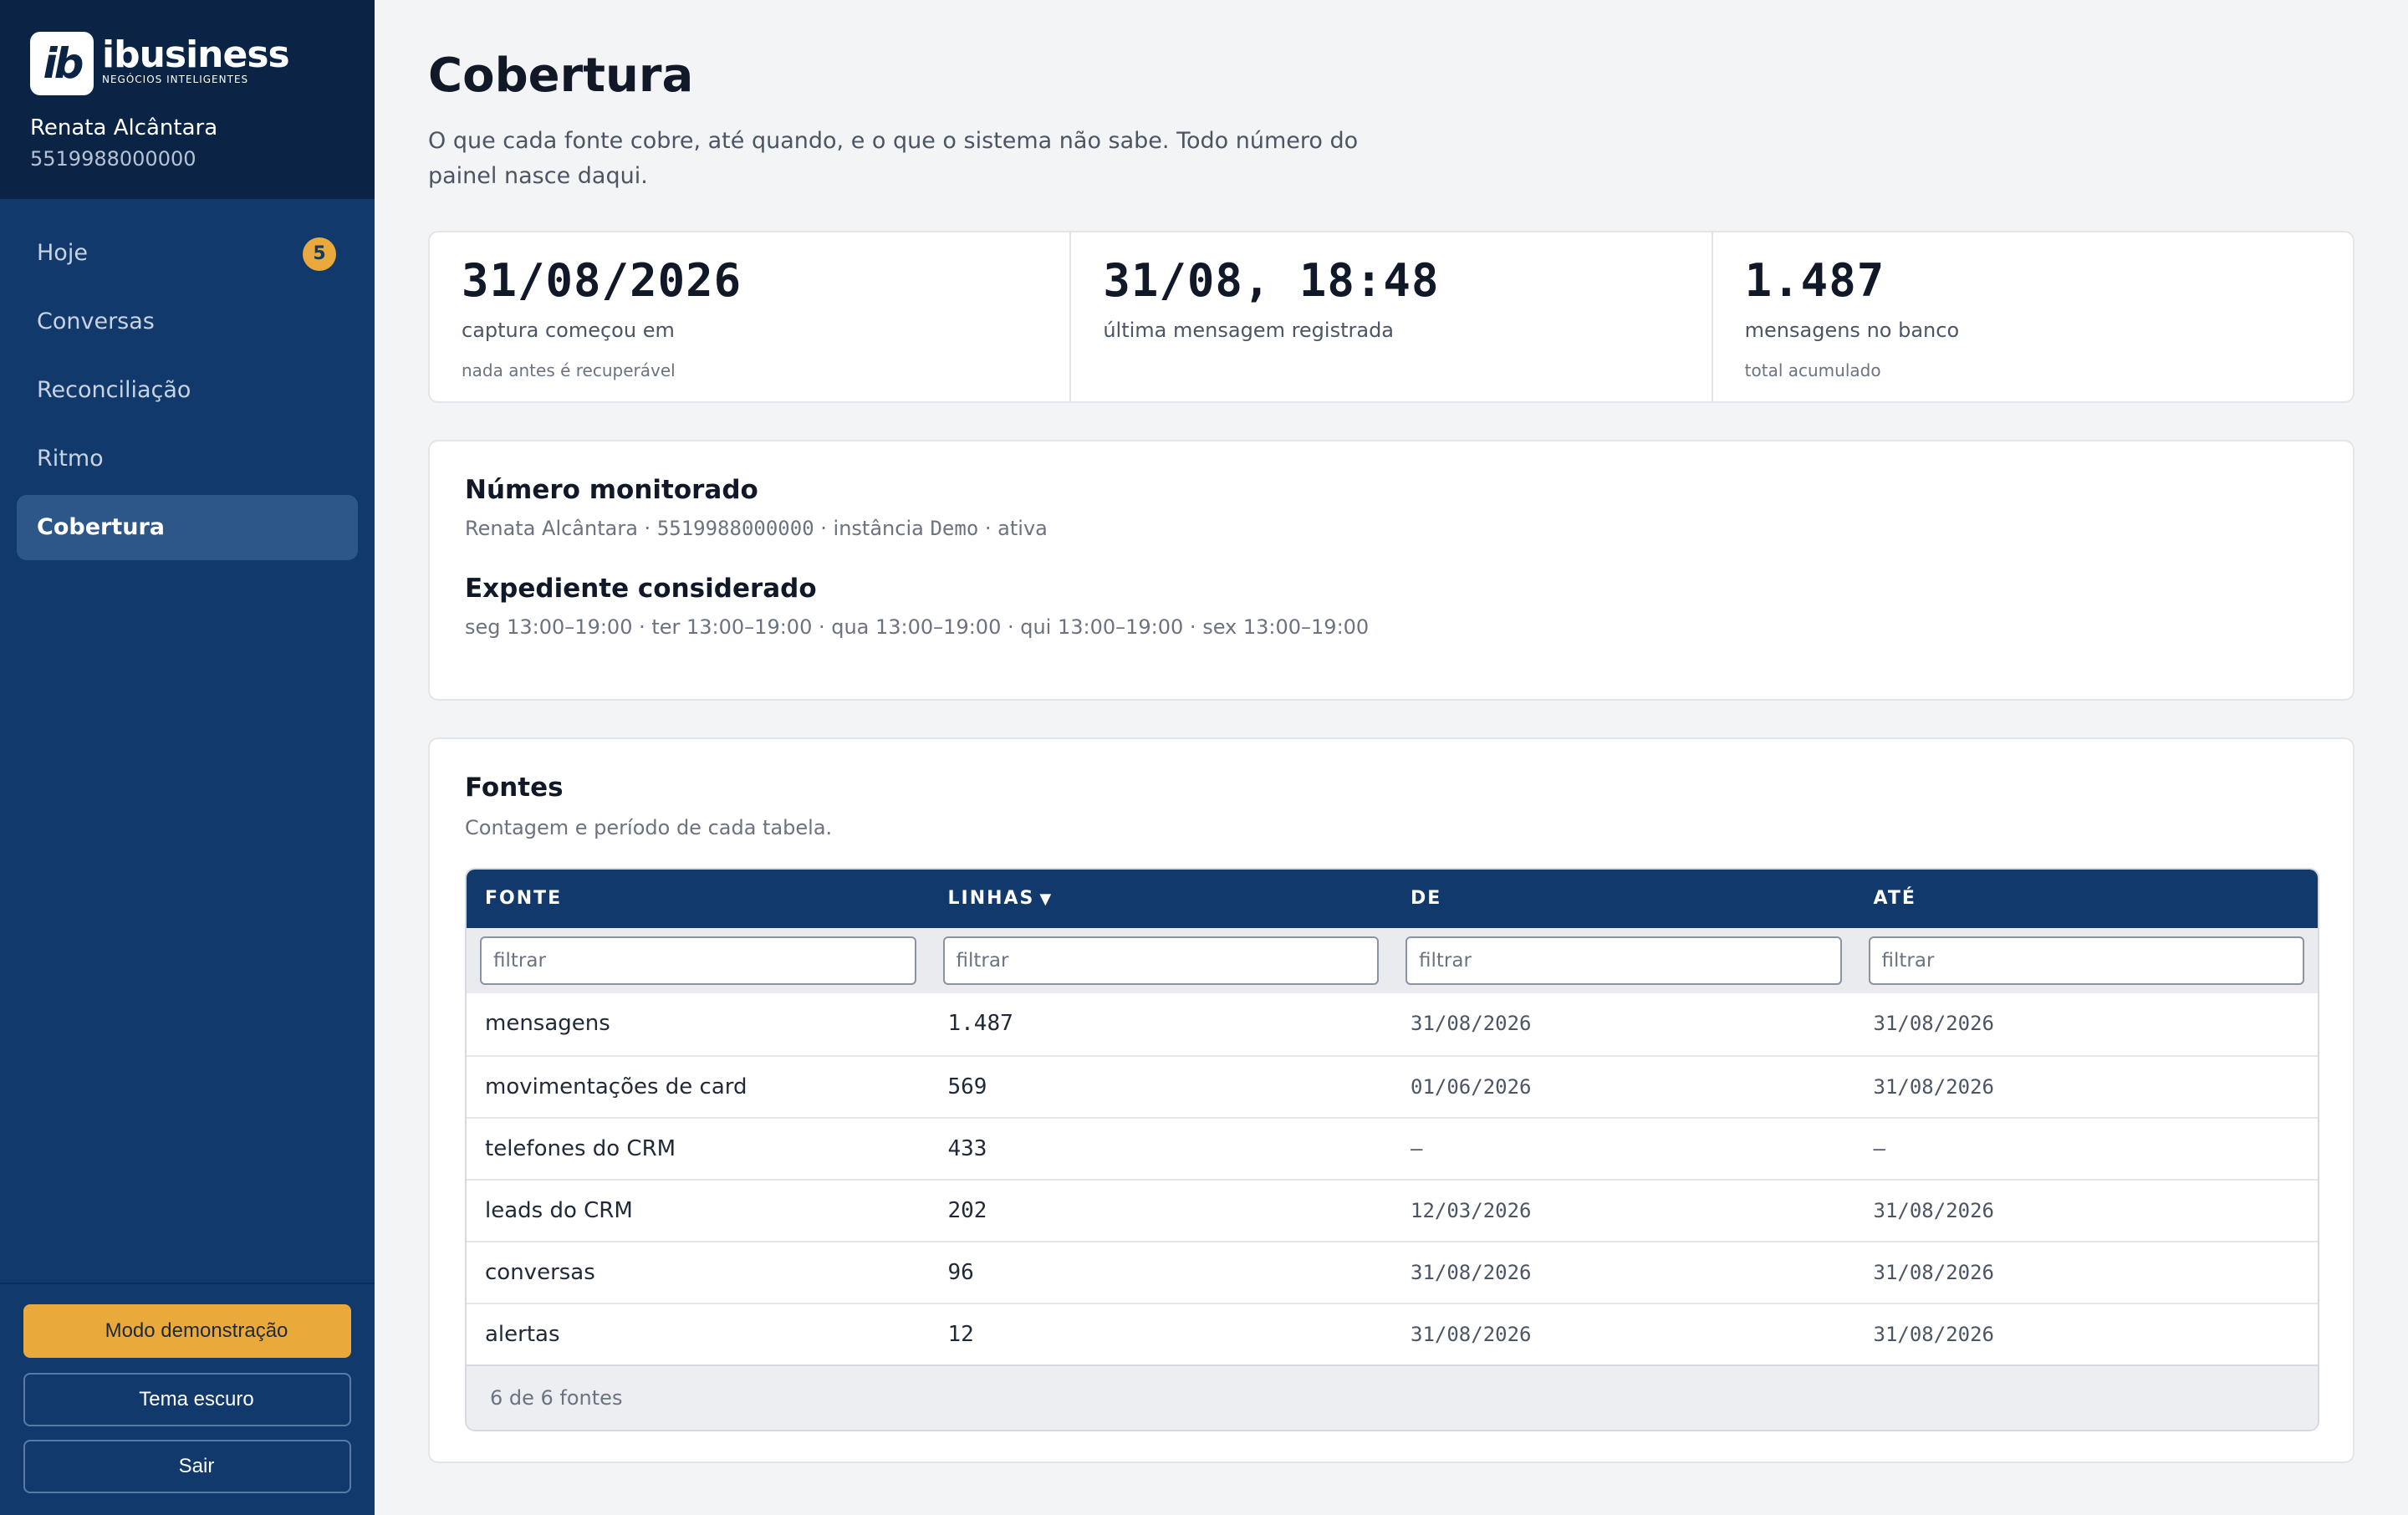 This screenshot has height=1515, width=2408. Describe the element at coordinates (187, 253) in the screenshot. I see `sidebar-item-hoje: Hoje 5` at that location.